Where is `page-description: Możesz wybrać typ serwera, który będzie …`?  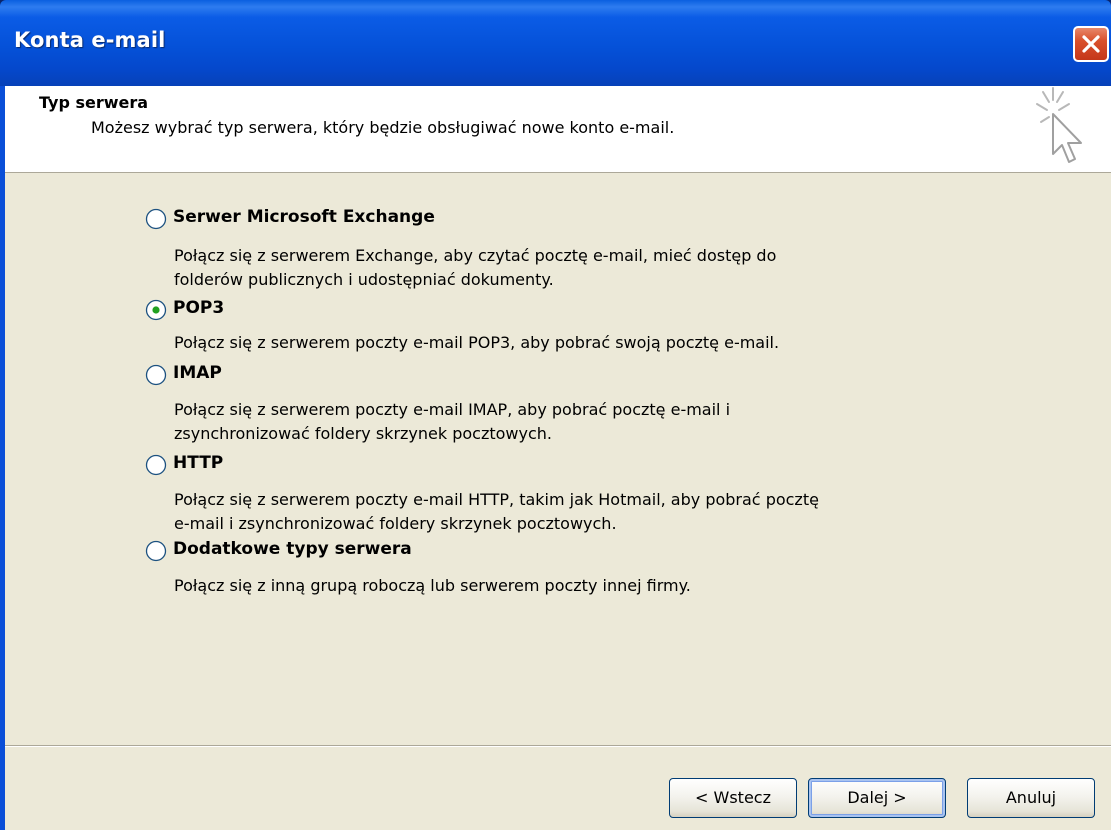
page-description: Możesz wybrać typ serwera, który będzie … is located at coordinates (383, 127).